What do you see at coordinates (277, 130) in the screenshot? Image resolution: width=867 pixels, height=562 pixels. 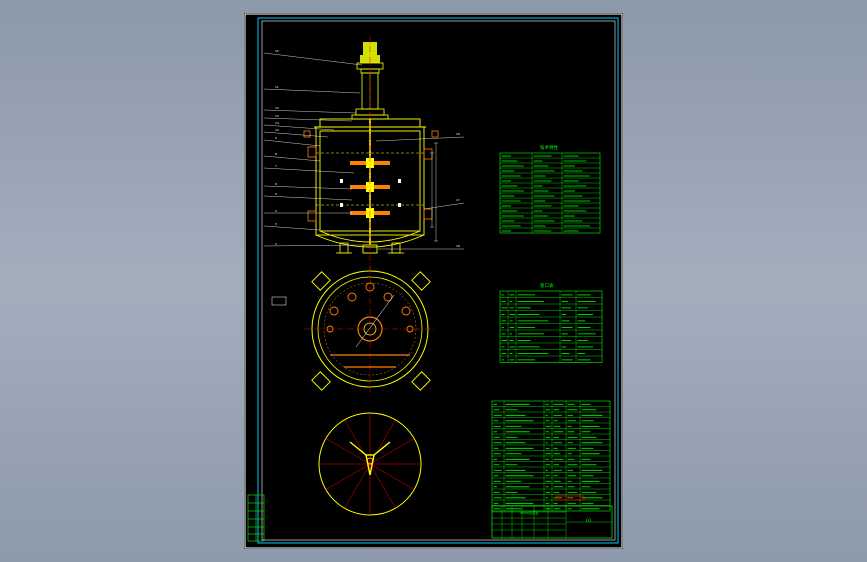 I see `part-number-label: 10` at bounding box center [277, 130].